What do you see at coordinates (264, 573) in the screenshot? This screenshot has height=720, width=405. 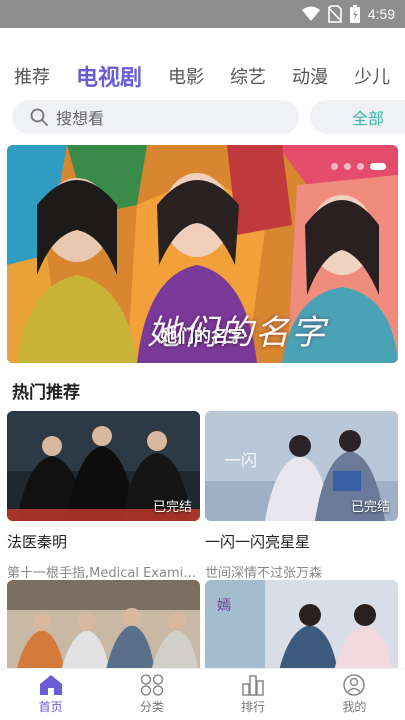 I see `card-subtitle: 世间深情不过张万森` at bounding box center [264, 573].